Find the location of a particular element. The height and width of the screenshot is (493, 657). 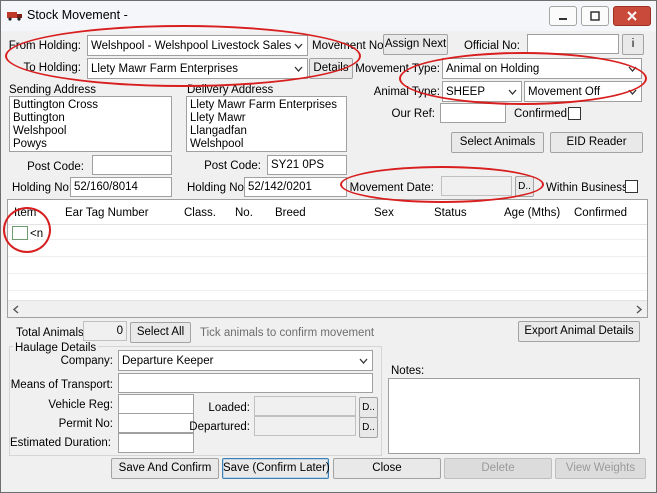

animal-type-combo: SHEEP is located at coordinates (482, 91).